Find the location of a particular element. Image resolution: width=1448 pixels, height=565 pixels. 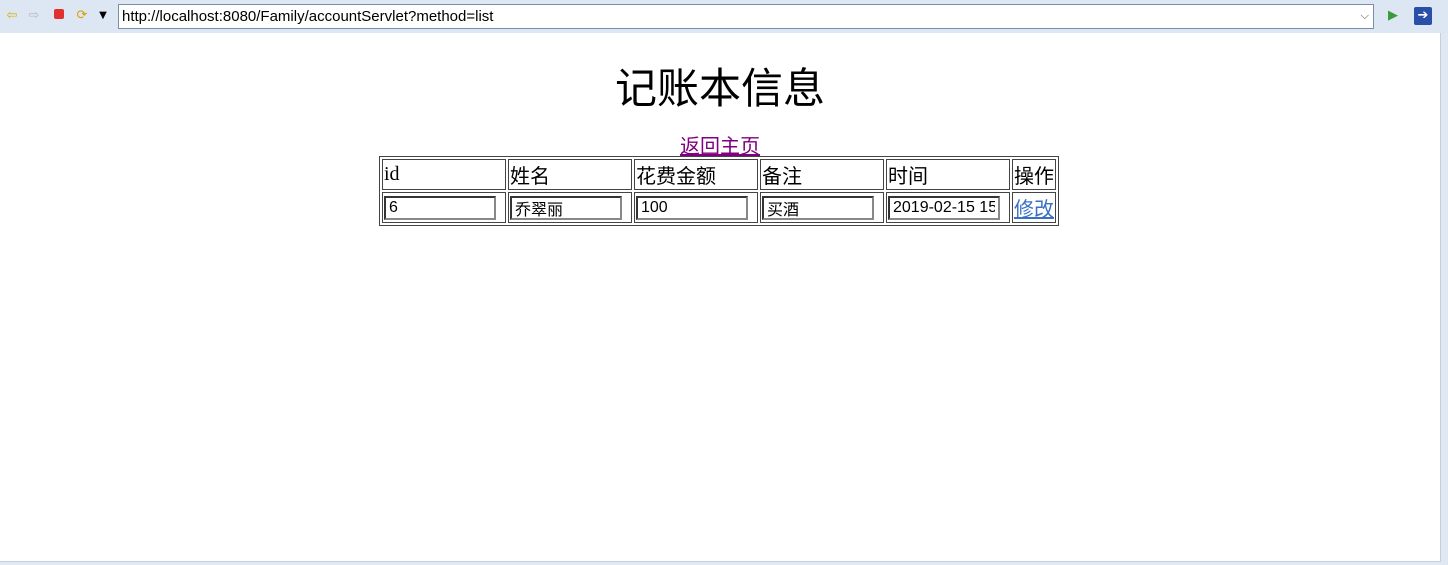

chevron-down-icon: ⌵ is located at coordinates (1365, 16).